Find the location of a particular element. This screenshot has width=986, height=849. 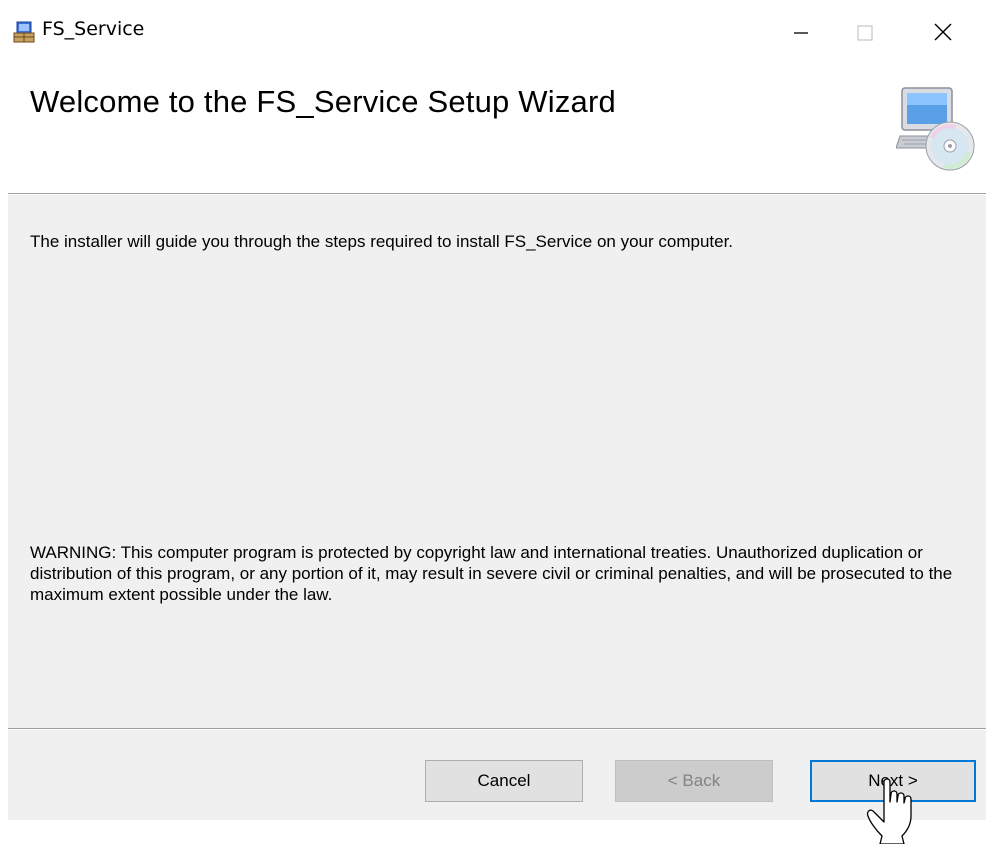

window-title: FS_Service is located at coordinates (93, 29).